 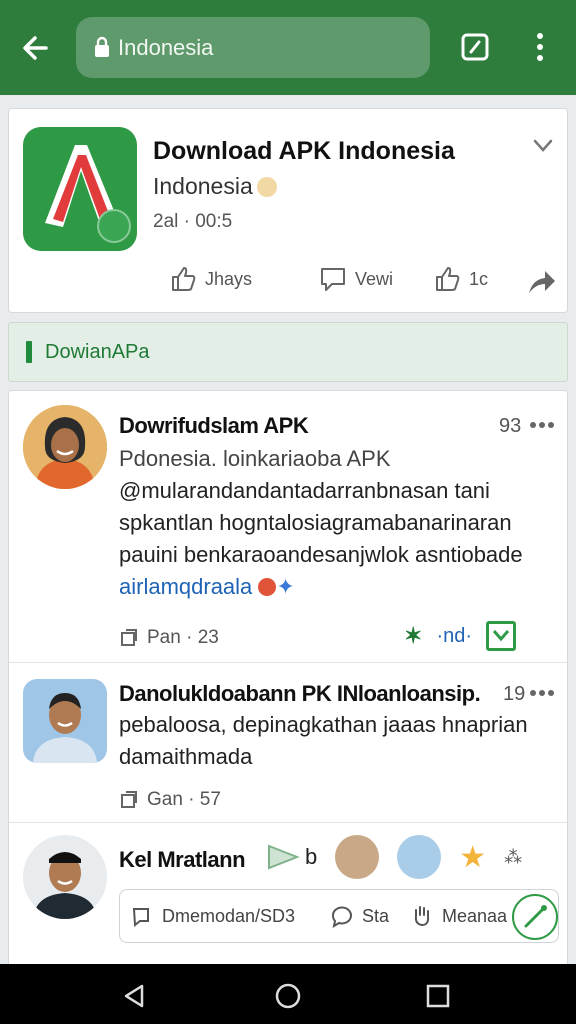 I want to click on system-nav-bar, so click(x=288, y=994).